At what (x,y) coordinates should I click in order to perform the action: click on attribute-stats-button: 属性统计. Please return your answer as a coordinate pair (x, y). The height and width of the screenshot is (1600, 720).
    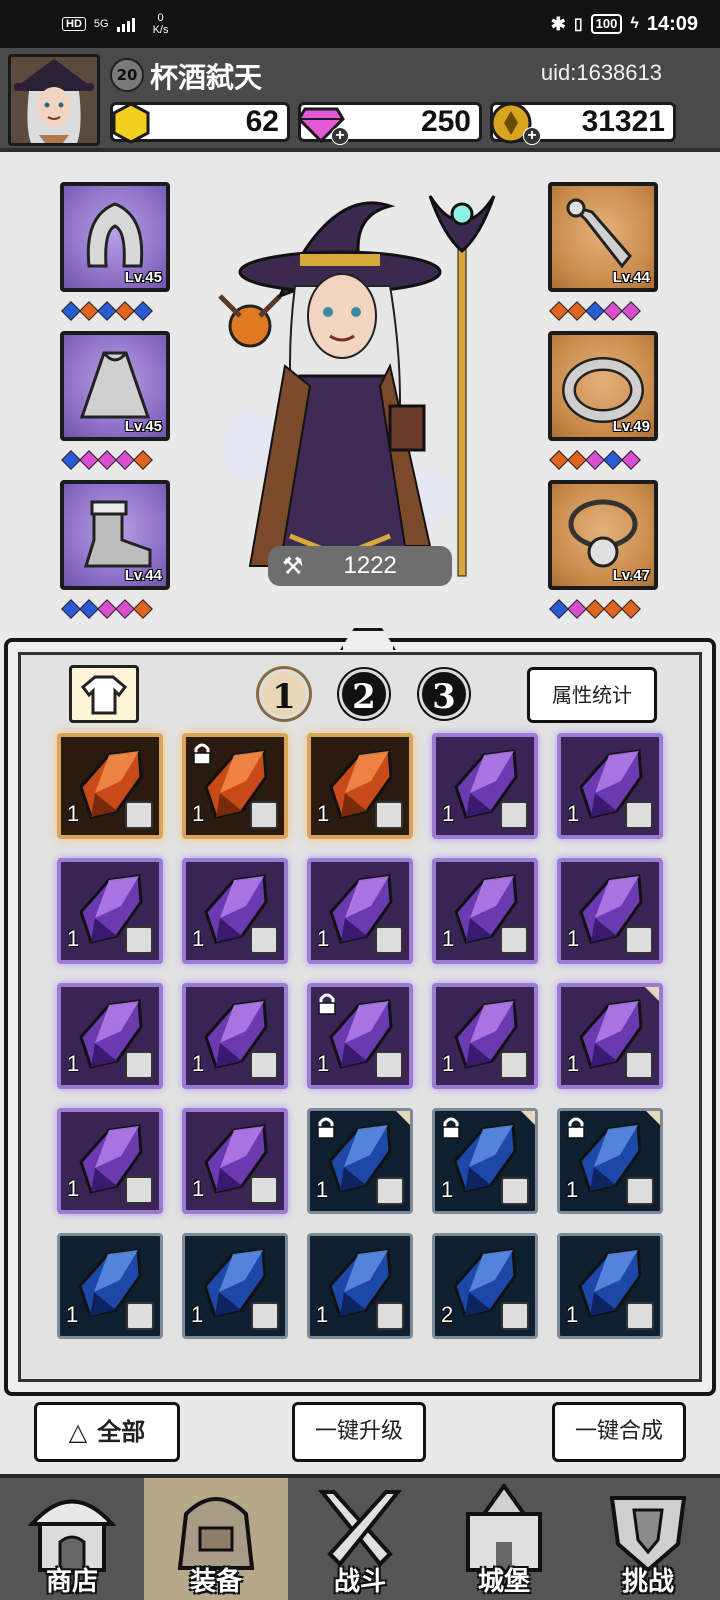
    Looking at the image, I should click on (592, 695).